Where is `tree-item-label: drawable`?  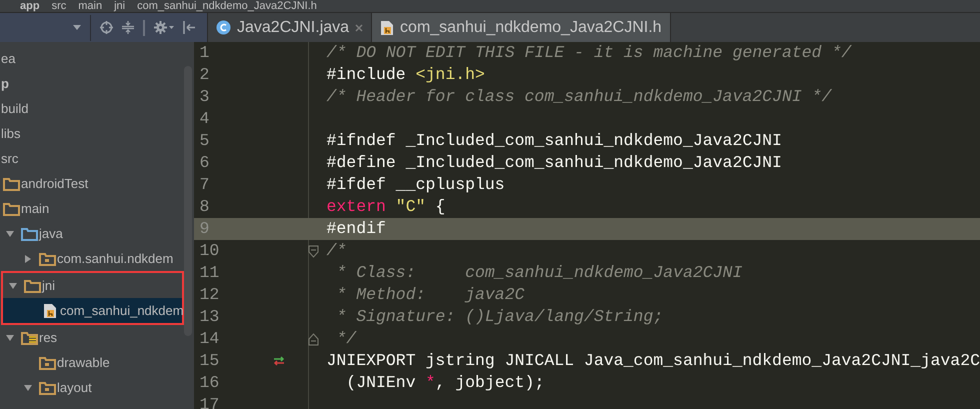 tree-item-label: drawable is located at coordinates (83, 363).